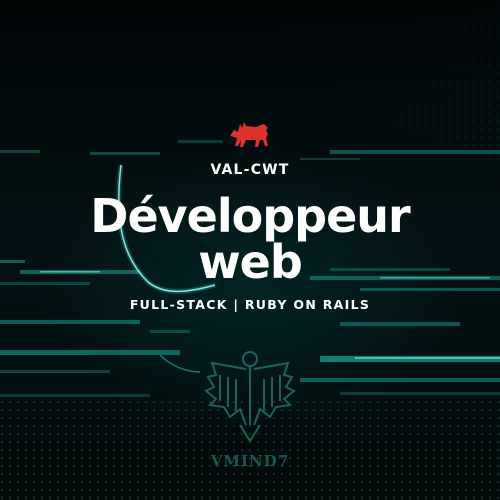 The width and height of the screenshot is (500, 500). I want to click on headline-line-1: Développeur, so click(250, 216).